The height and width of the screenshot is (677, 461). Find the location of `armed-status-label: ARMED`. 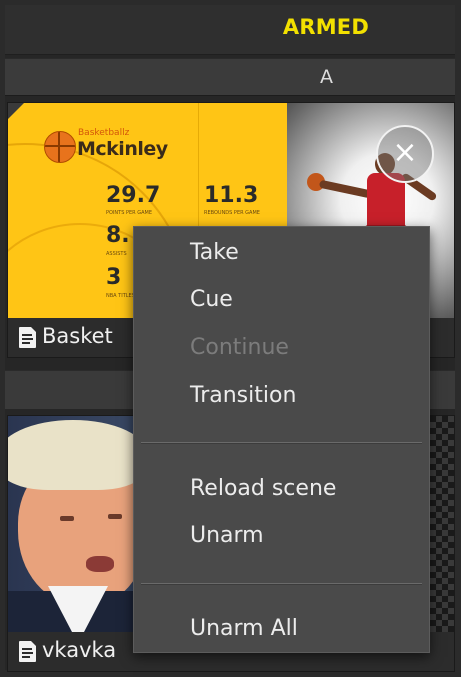

armed-status-label: ARMED is located at coordinates (325, 27).